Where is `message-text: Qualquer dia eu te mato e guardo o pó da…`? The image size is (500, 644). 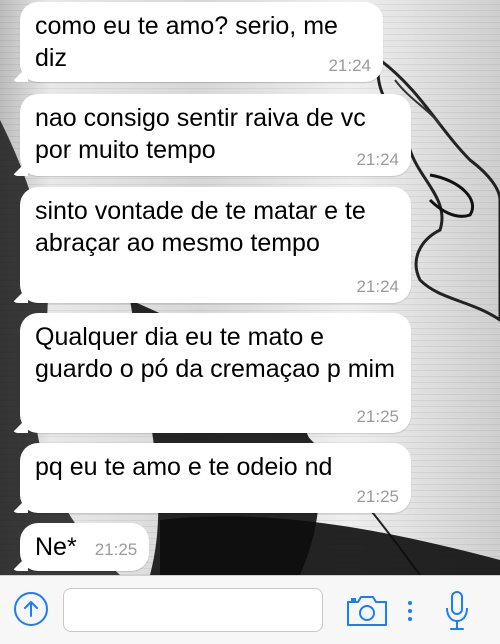 message-text: Qualquer dia eu te mato e guardo o pó da… is located at coordinates (215, 353).